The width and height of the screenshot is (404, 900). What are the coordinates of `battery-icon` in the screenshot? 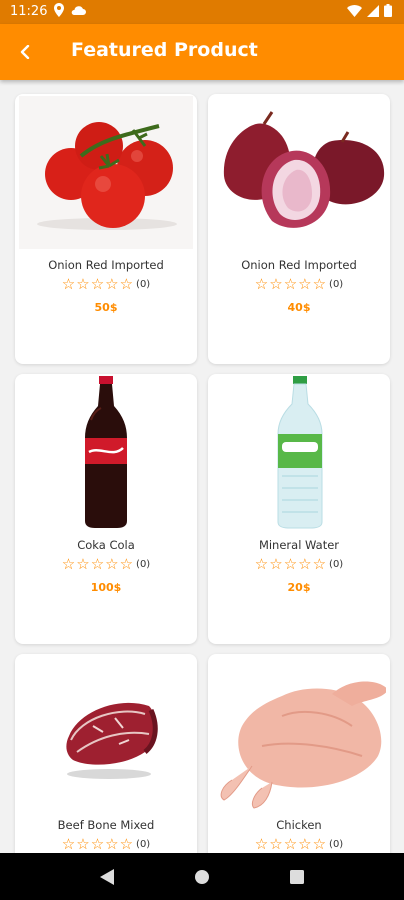 It's located at (388, 10).